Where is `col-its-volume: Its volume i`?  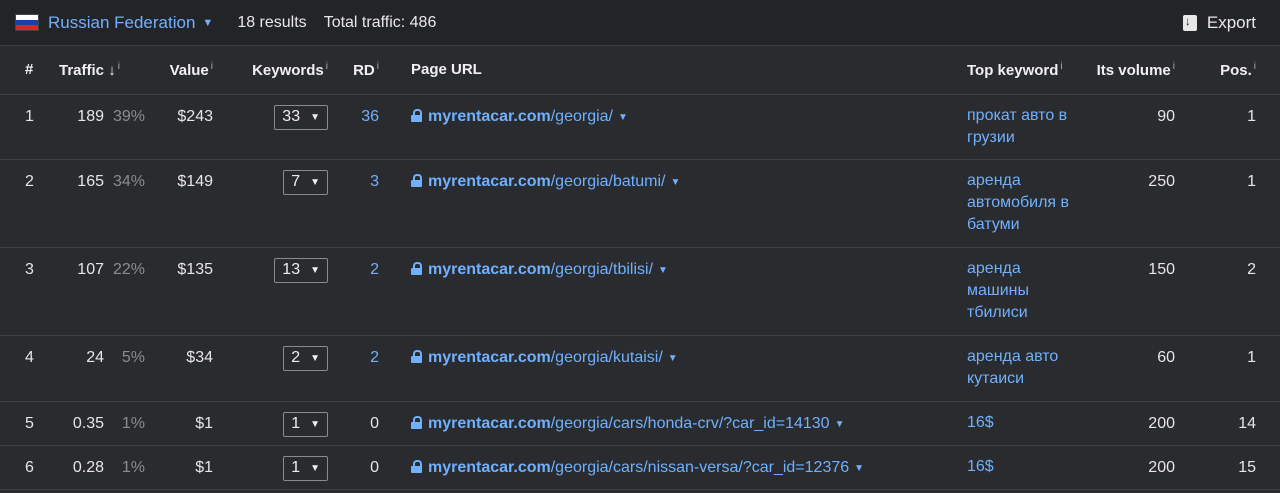
col-its-volume: Its volume i is located at coordinates (1132, 70).